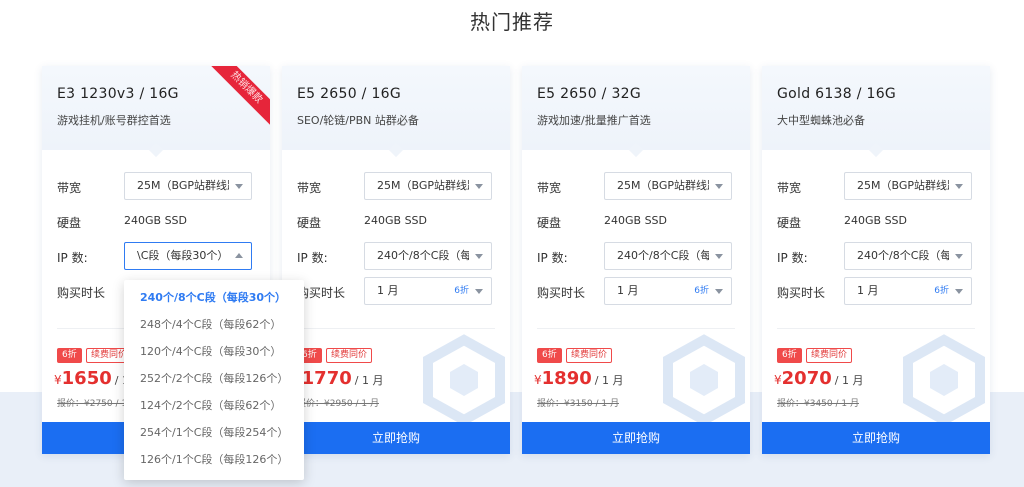 The height and width of the screenshot is (487, 1024). Describe the element at coordinates (214, 405) in the screenshot. I see `dropdown-option: 124个/2个C段（每段62个）` at that location.